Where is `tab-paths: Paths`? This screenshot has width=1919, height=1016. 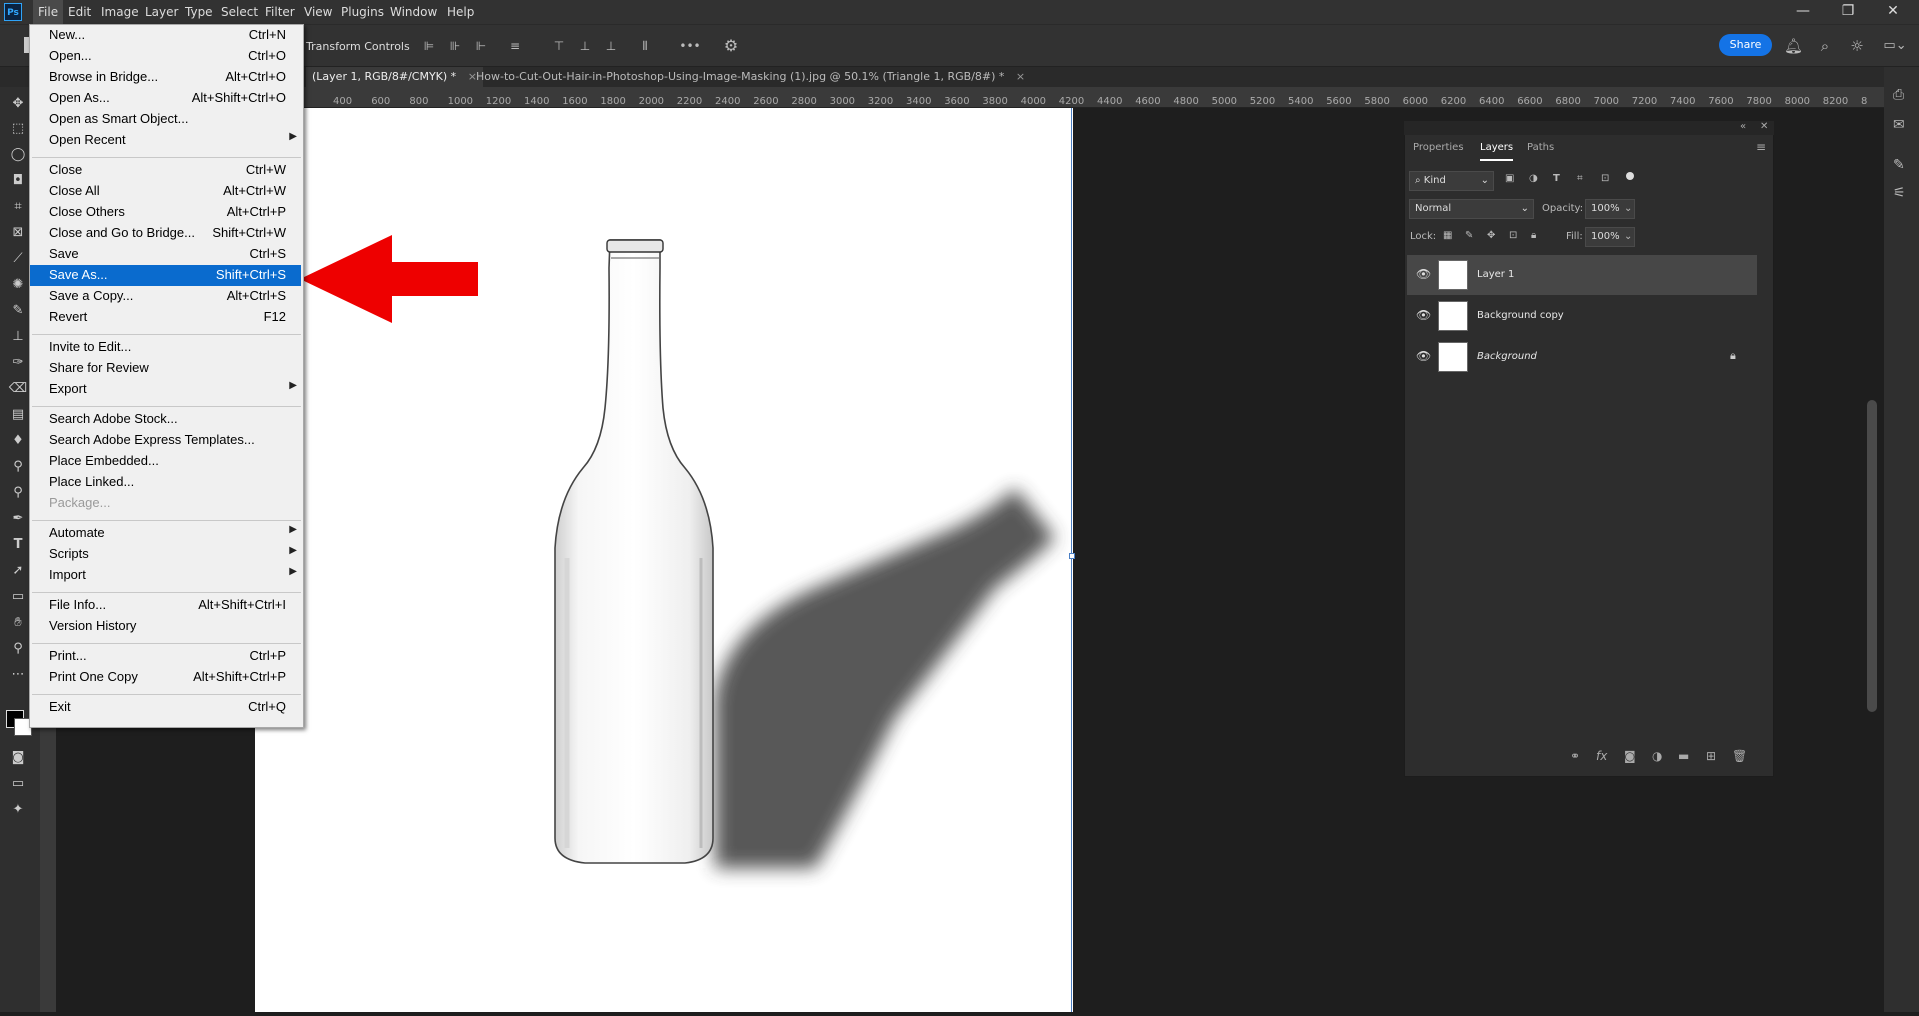
tab-paths: Paths is located at coordinates (1540, 148).